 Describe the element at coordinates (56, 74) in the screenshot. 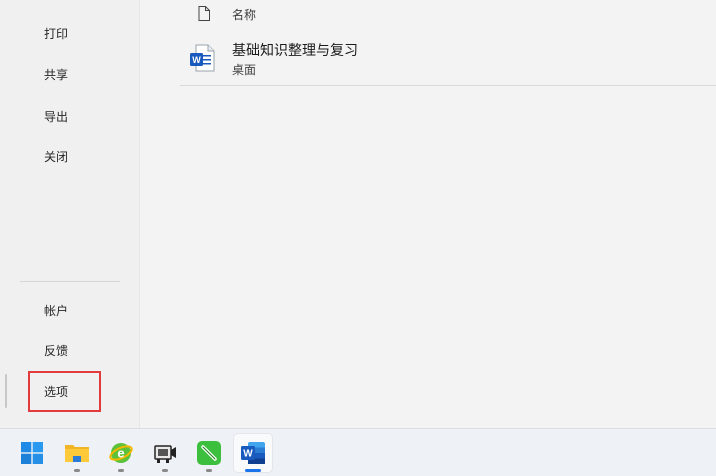

I see `nav-item-label: 共享` at that location.